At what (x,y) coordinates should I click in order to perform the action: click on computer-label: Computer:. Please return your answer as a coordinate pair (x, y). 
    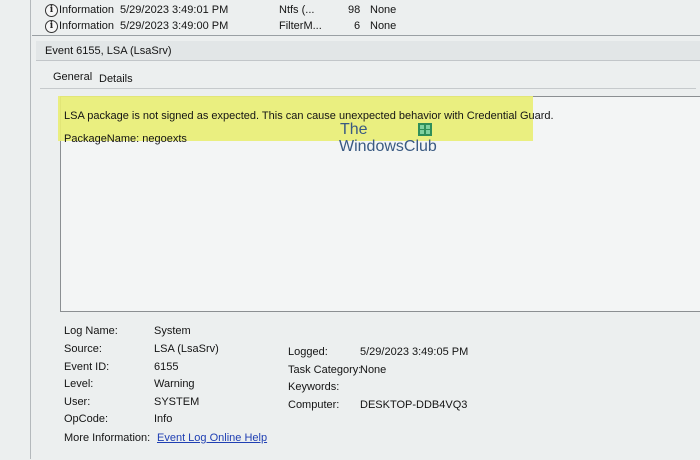
    Looking at the image, I should click on (314, 405).